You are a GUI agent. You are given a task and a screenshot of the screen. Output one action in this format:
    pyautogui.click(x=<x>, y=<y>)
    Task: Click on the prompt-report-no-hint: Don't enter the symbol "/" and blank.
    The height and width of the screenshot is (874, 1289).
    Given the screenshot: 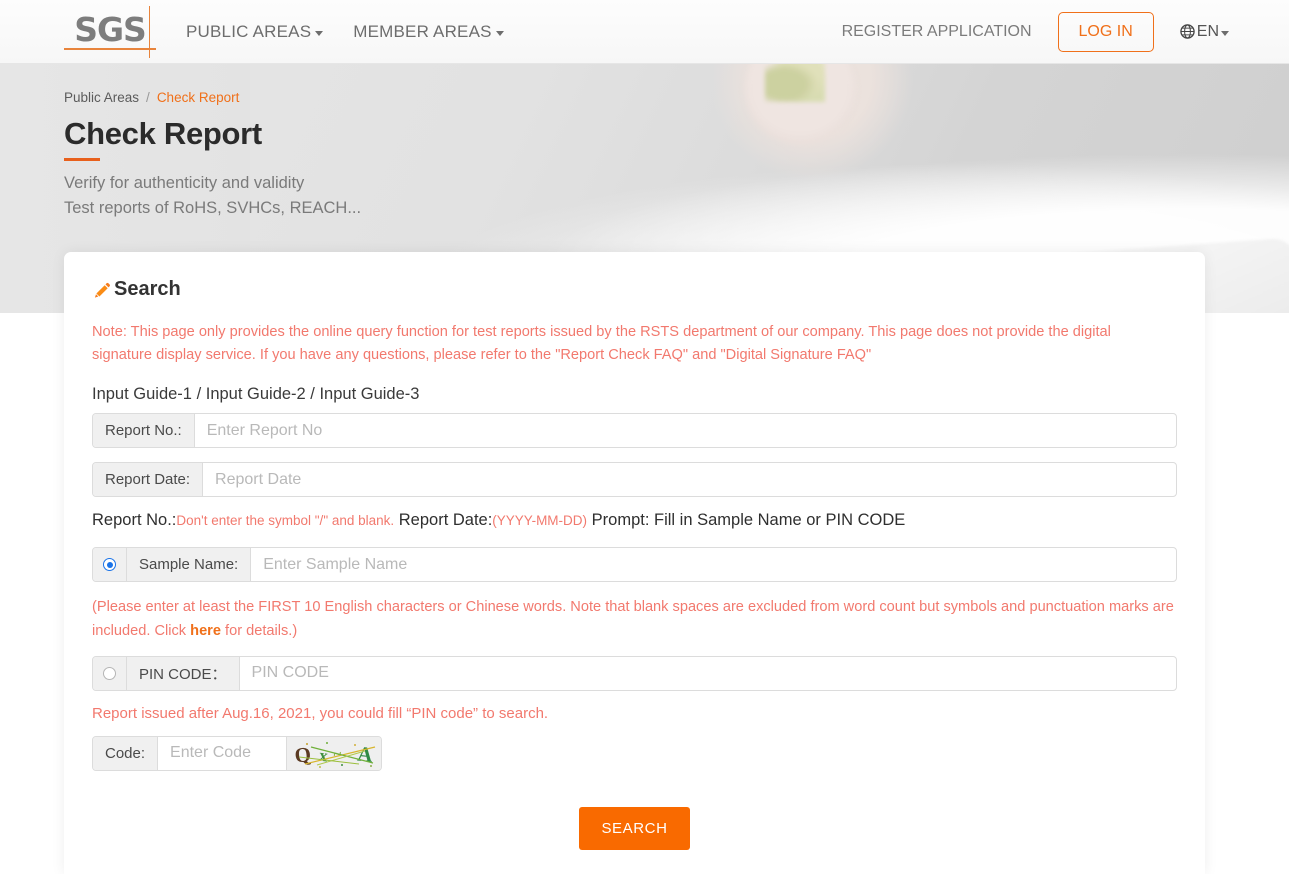 What is the action you would take?
    pyautogui.click(x=285, y=521)
    